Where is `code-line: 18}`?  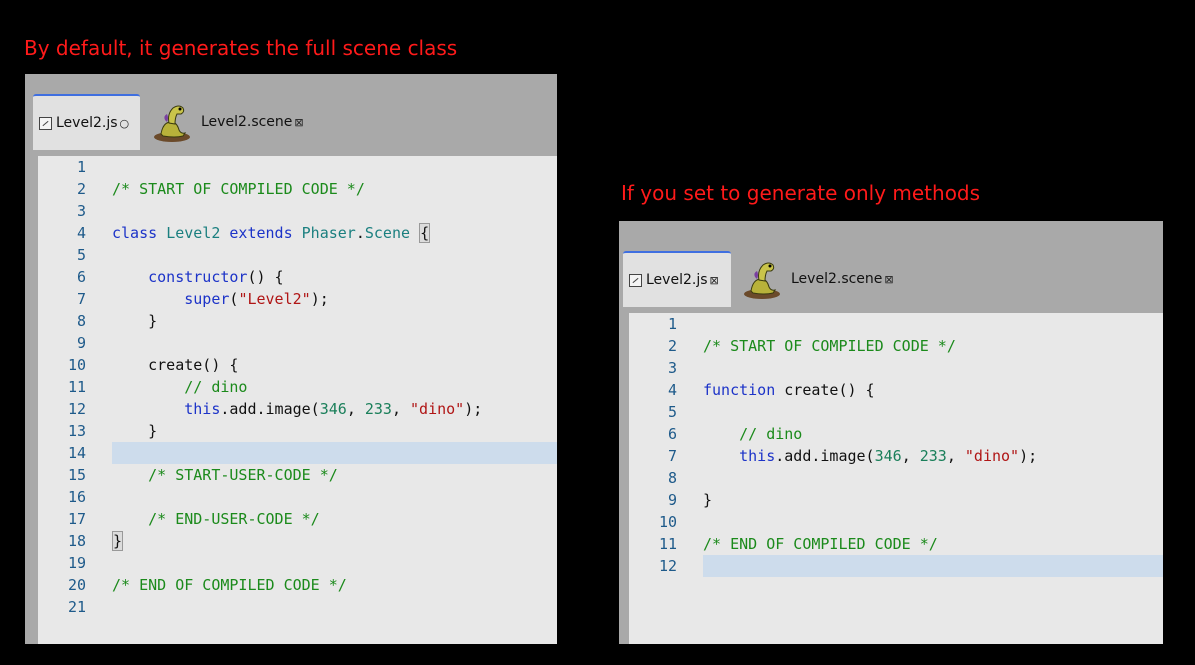
code-line: 18} is located at coordinates (297, 541).